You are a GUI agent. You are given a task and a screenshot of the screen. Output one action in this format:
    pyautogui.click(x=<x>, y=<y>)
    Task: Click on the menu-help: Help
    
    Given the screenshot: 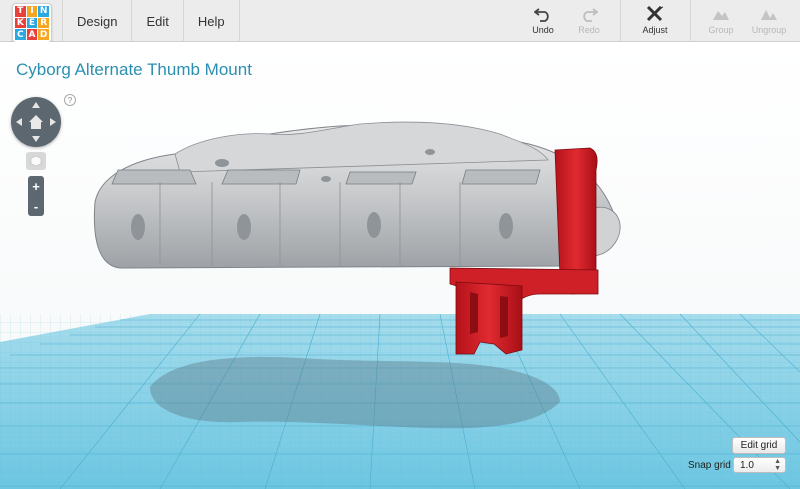 What is the action you would take?
    pyautogui.click(x=212, y=21)
    